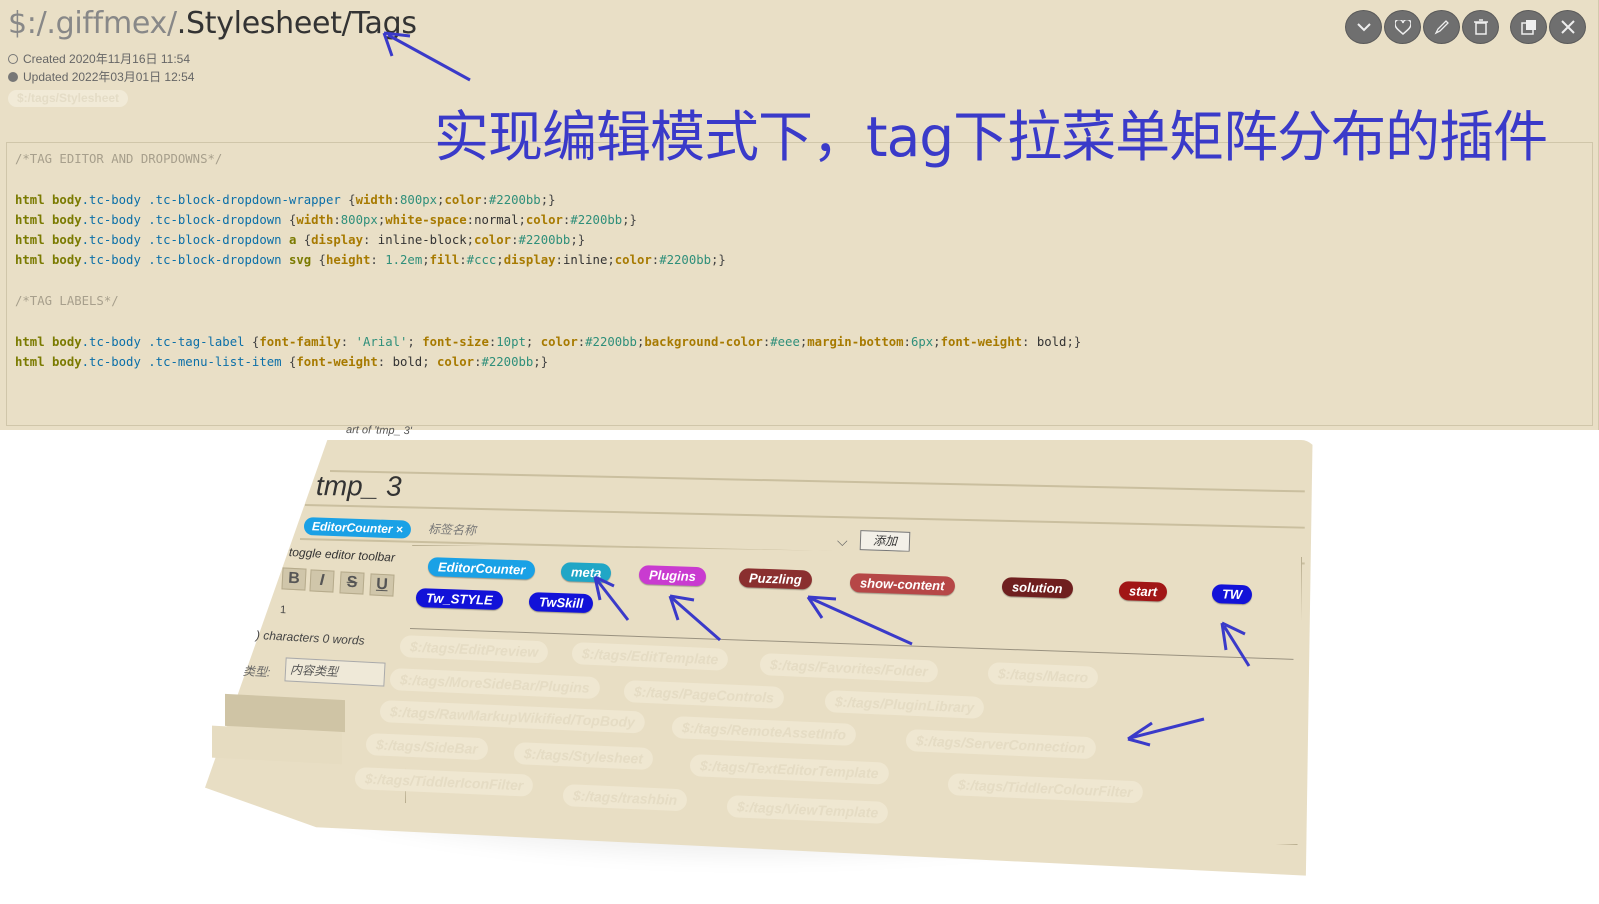 The height and width of the screenshot is (904, 1599). Describe the element at coordinates (1567, 27) in the screenshot. I see `close-icon` at that location.